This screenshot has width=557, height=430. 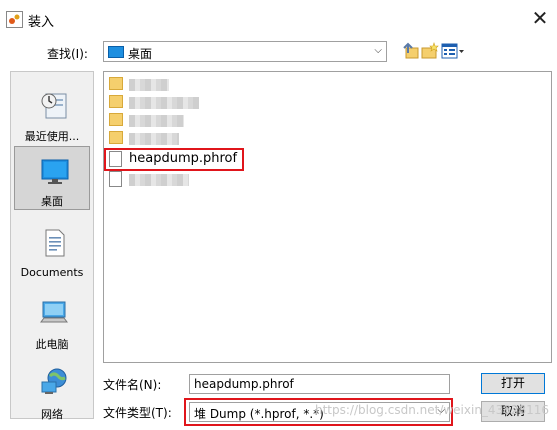 What do you see at coordinates (52, 272) in the screenshot?
I see `place-label: Documents` at bounding box center [52, 272].